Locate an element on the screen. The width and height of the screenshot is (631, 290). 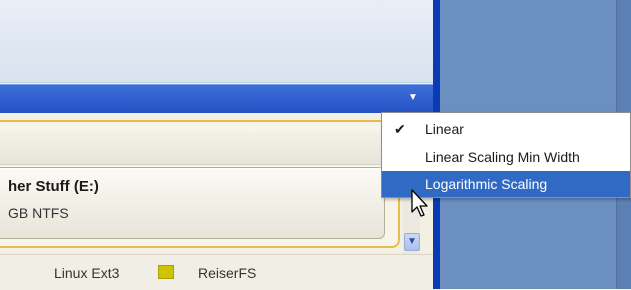
menu-item-label: Linear Scaling Min Width is located at coordinates (502, 157).